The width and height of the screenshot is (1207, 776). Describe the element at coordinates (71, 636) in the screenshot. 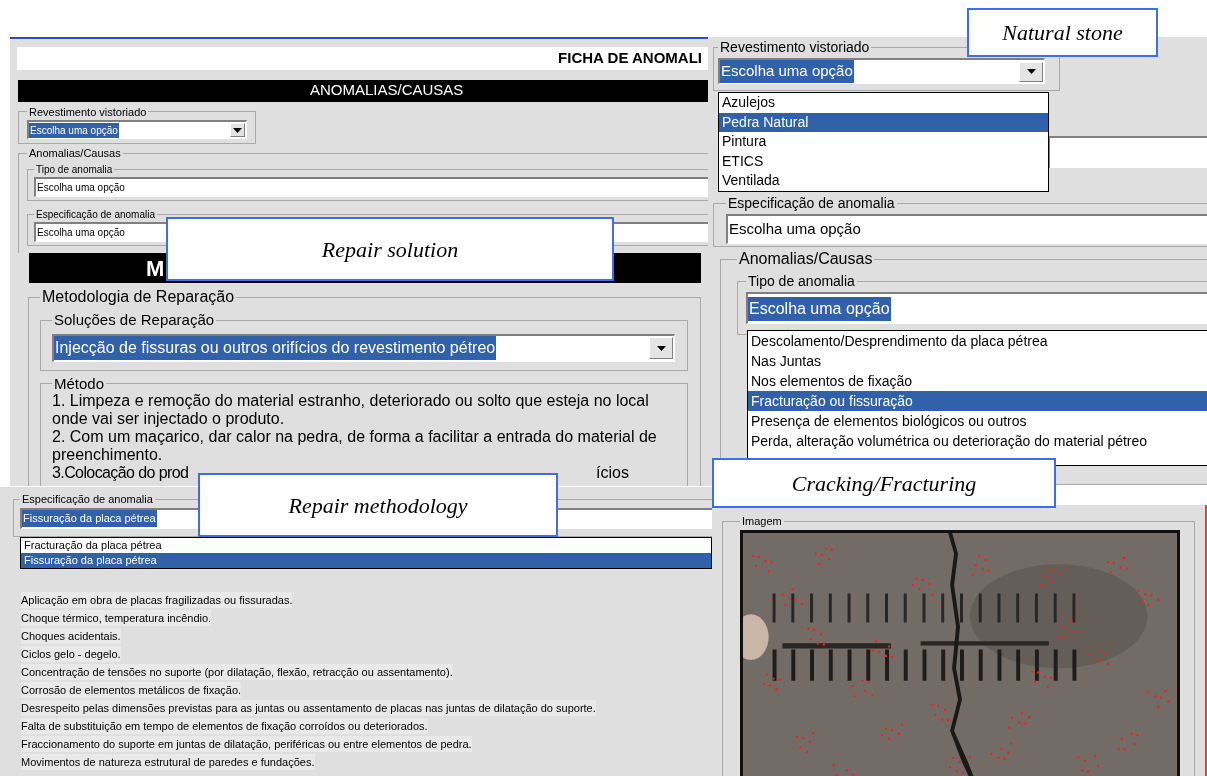

I see `cause-item: Choques acidentais.` at that location.